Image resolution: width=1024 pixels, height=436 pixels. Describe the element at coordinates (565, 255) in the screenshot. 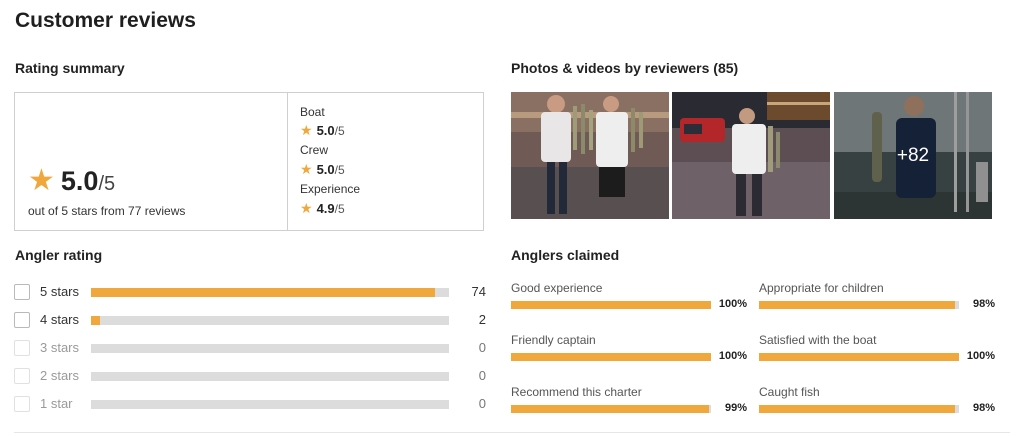

I see `anglers-claimed-heading: Anglers claimed` at that location.